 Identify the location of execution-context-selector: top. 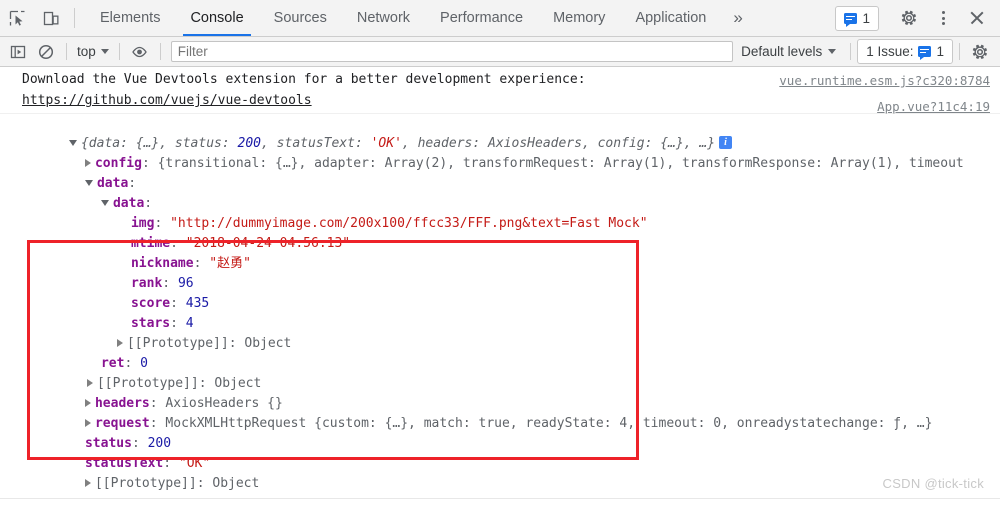
(93, 51).